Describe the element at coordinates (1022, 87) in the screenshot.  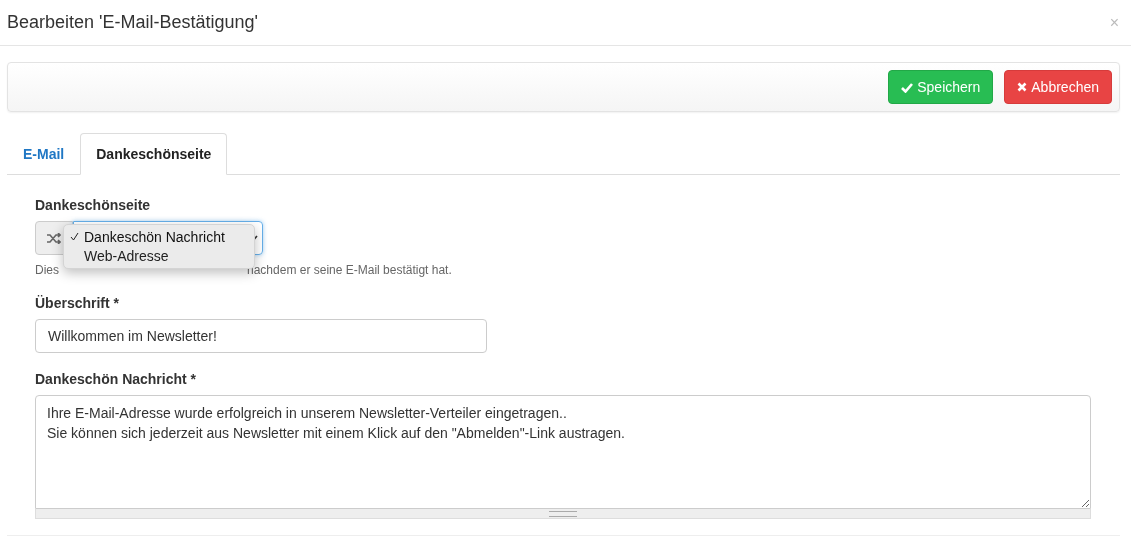
I see `close-icon` at that location.